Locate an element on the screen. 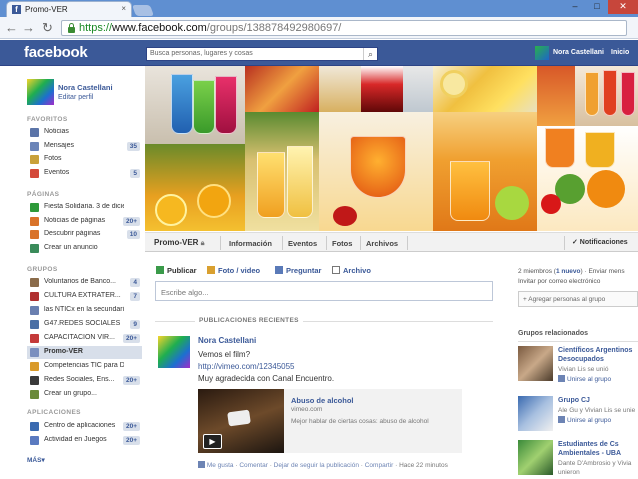  share-link: Compartir is located at coordinates (379, 465).